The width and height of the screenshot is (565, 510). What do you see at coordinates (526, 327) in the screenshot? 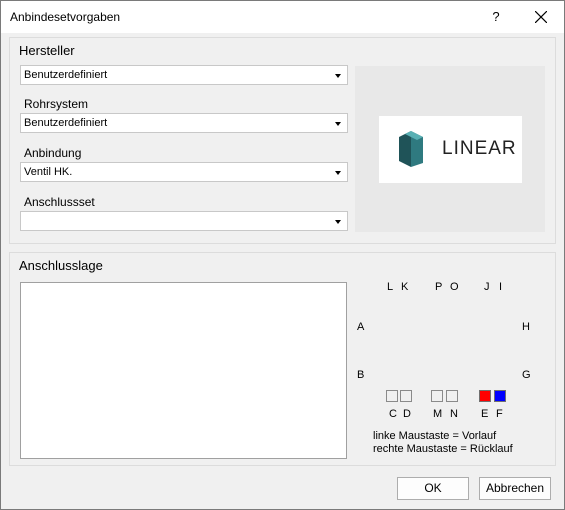
I see `position-label-h: H` at bounding box center [526, 327].